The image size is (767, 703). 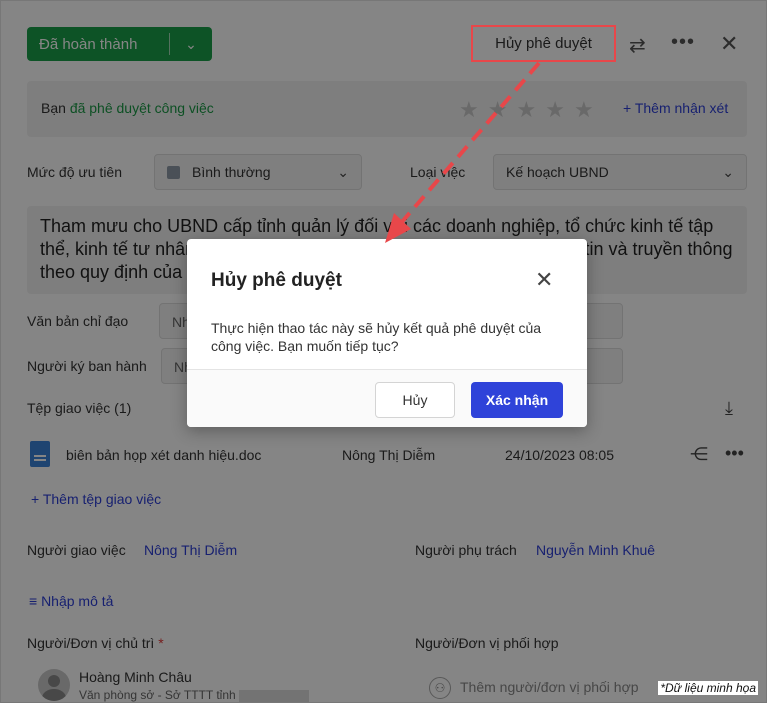 I want to click on sample-data-note: *Dữ liệu minh họa, so click(x=708, y=688).